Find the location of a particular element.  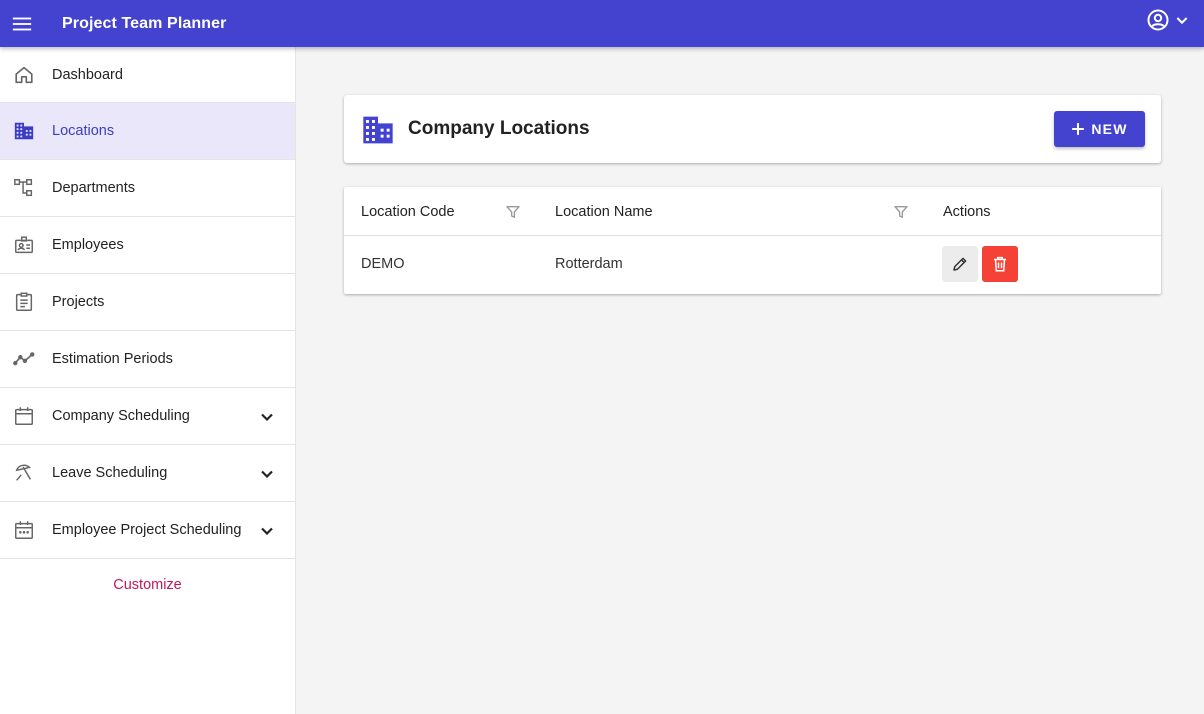

hierarchy-icon is located at coordinates (24, 188).